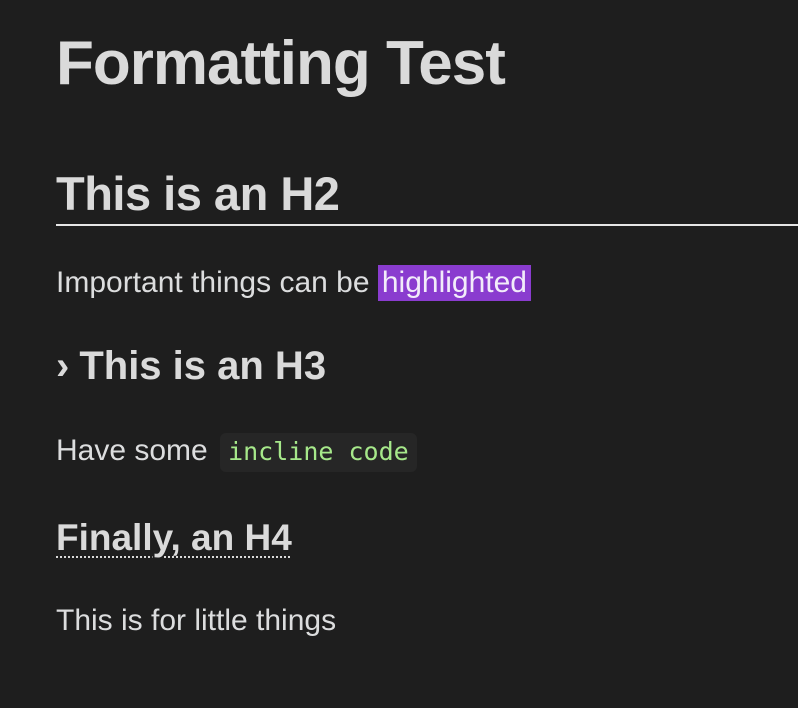  I want to click on highlighted-text: highlighted, so click(454, 283).